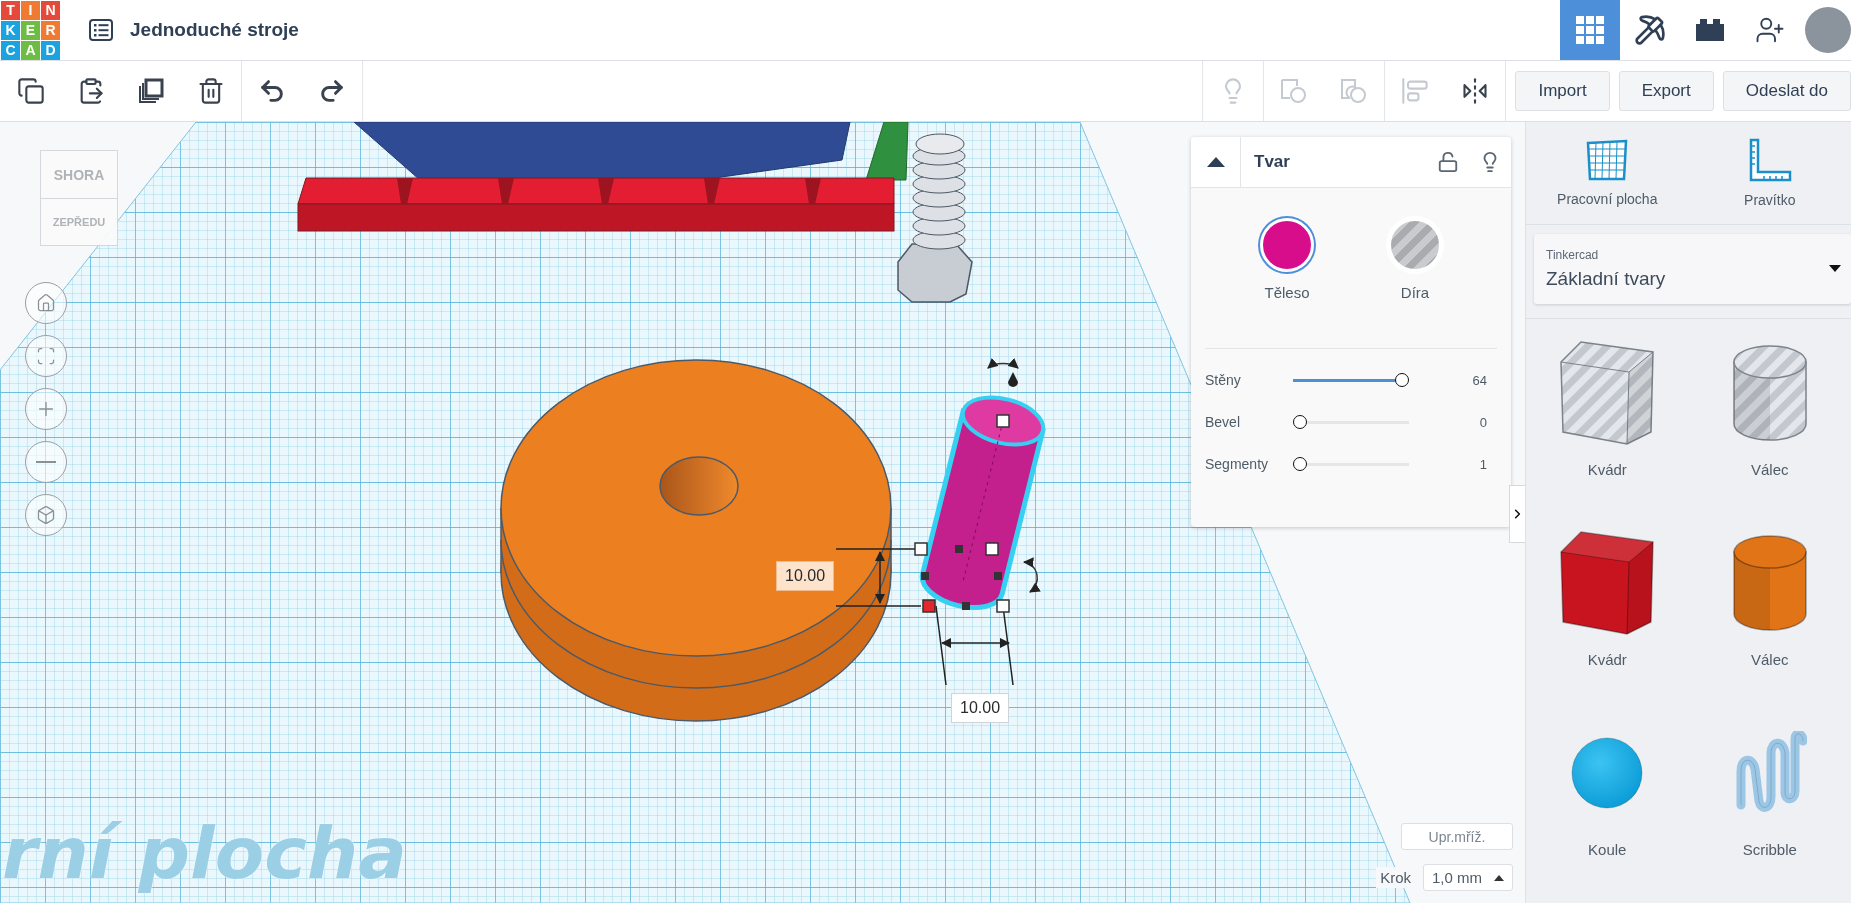  What do you see at coordinates (1468, 877) in the screenshot?
I see `snap-select: 1,0 mm` at bounding box center [1468, 877].